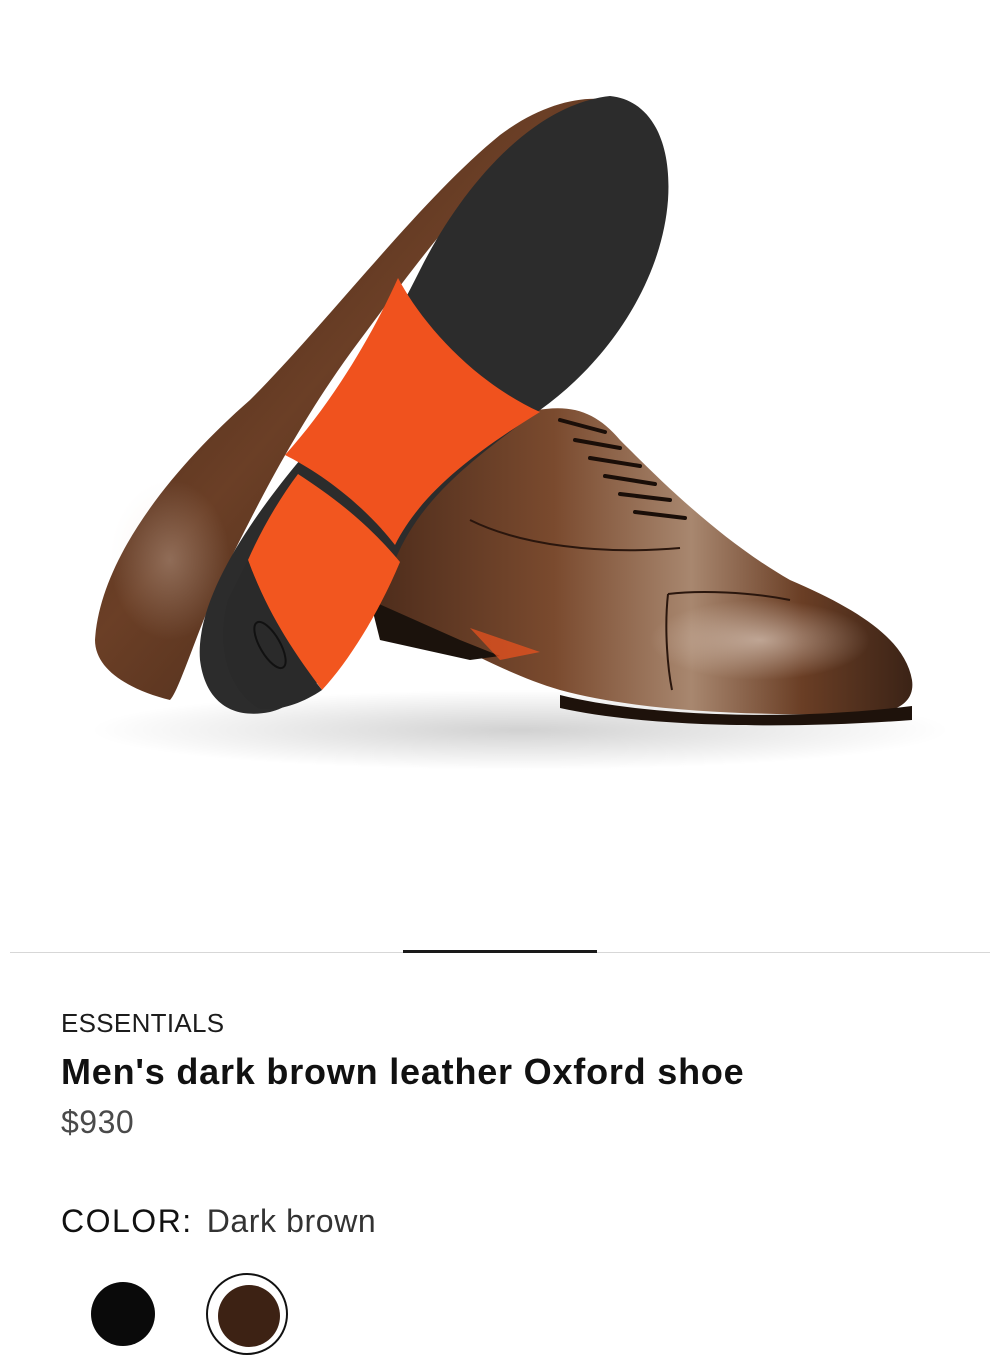 Image resolution: width=1000 pixels, height=1355 pixels. Describe the element at coordinates (98, 1122) in the screenshot. I see `product-price: $930` at that location.